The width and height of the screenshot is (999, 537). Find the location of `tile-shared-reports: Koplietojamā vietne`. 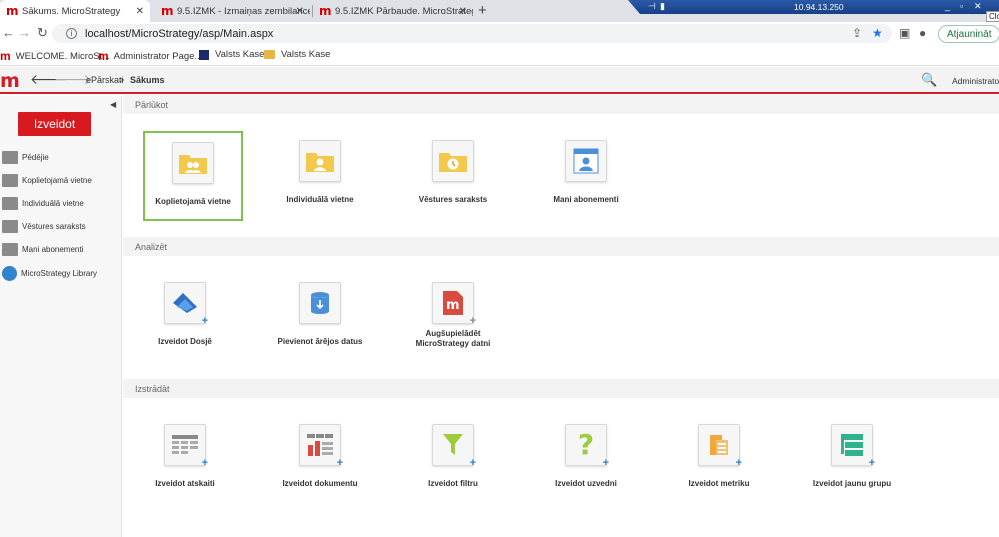

tile-shared-reports: Koplietojamā vietne is located at coordinates (193, 176).